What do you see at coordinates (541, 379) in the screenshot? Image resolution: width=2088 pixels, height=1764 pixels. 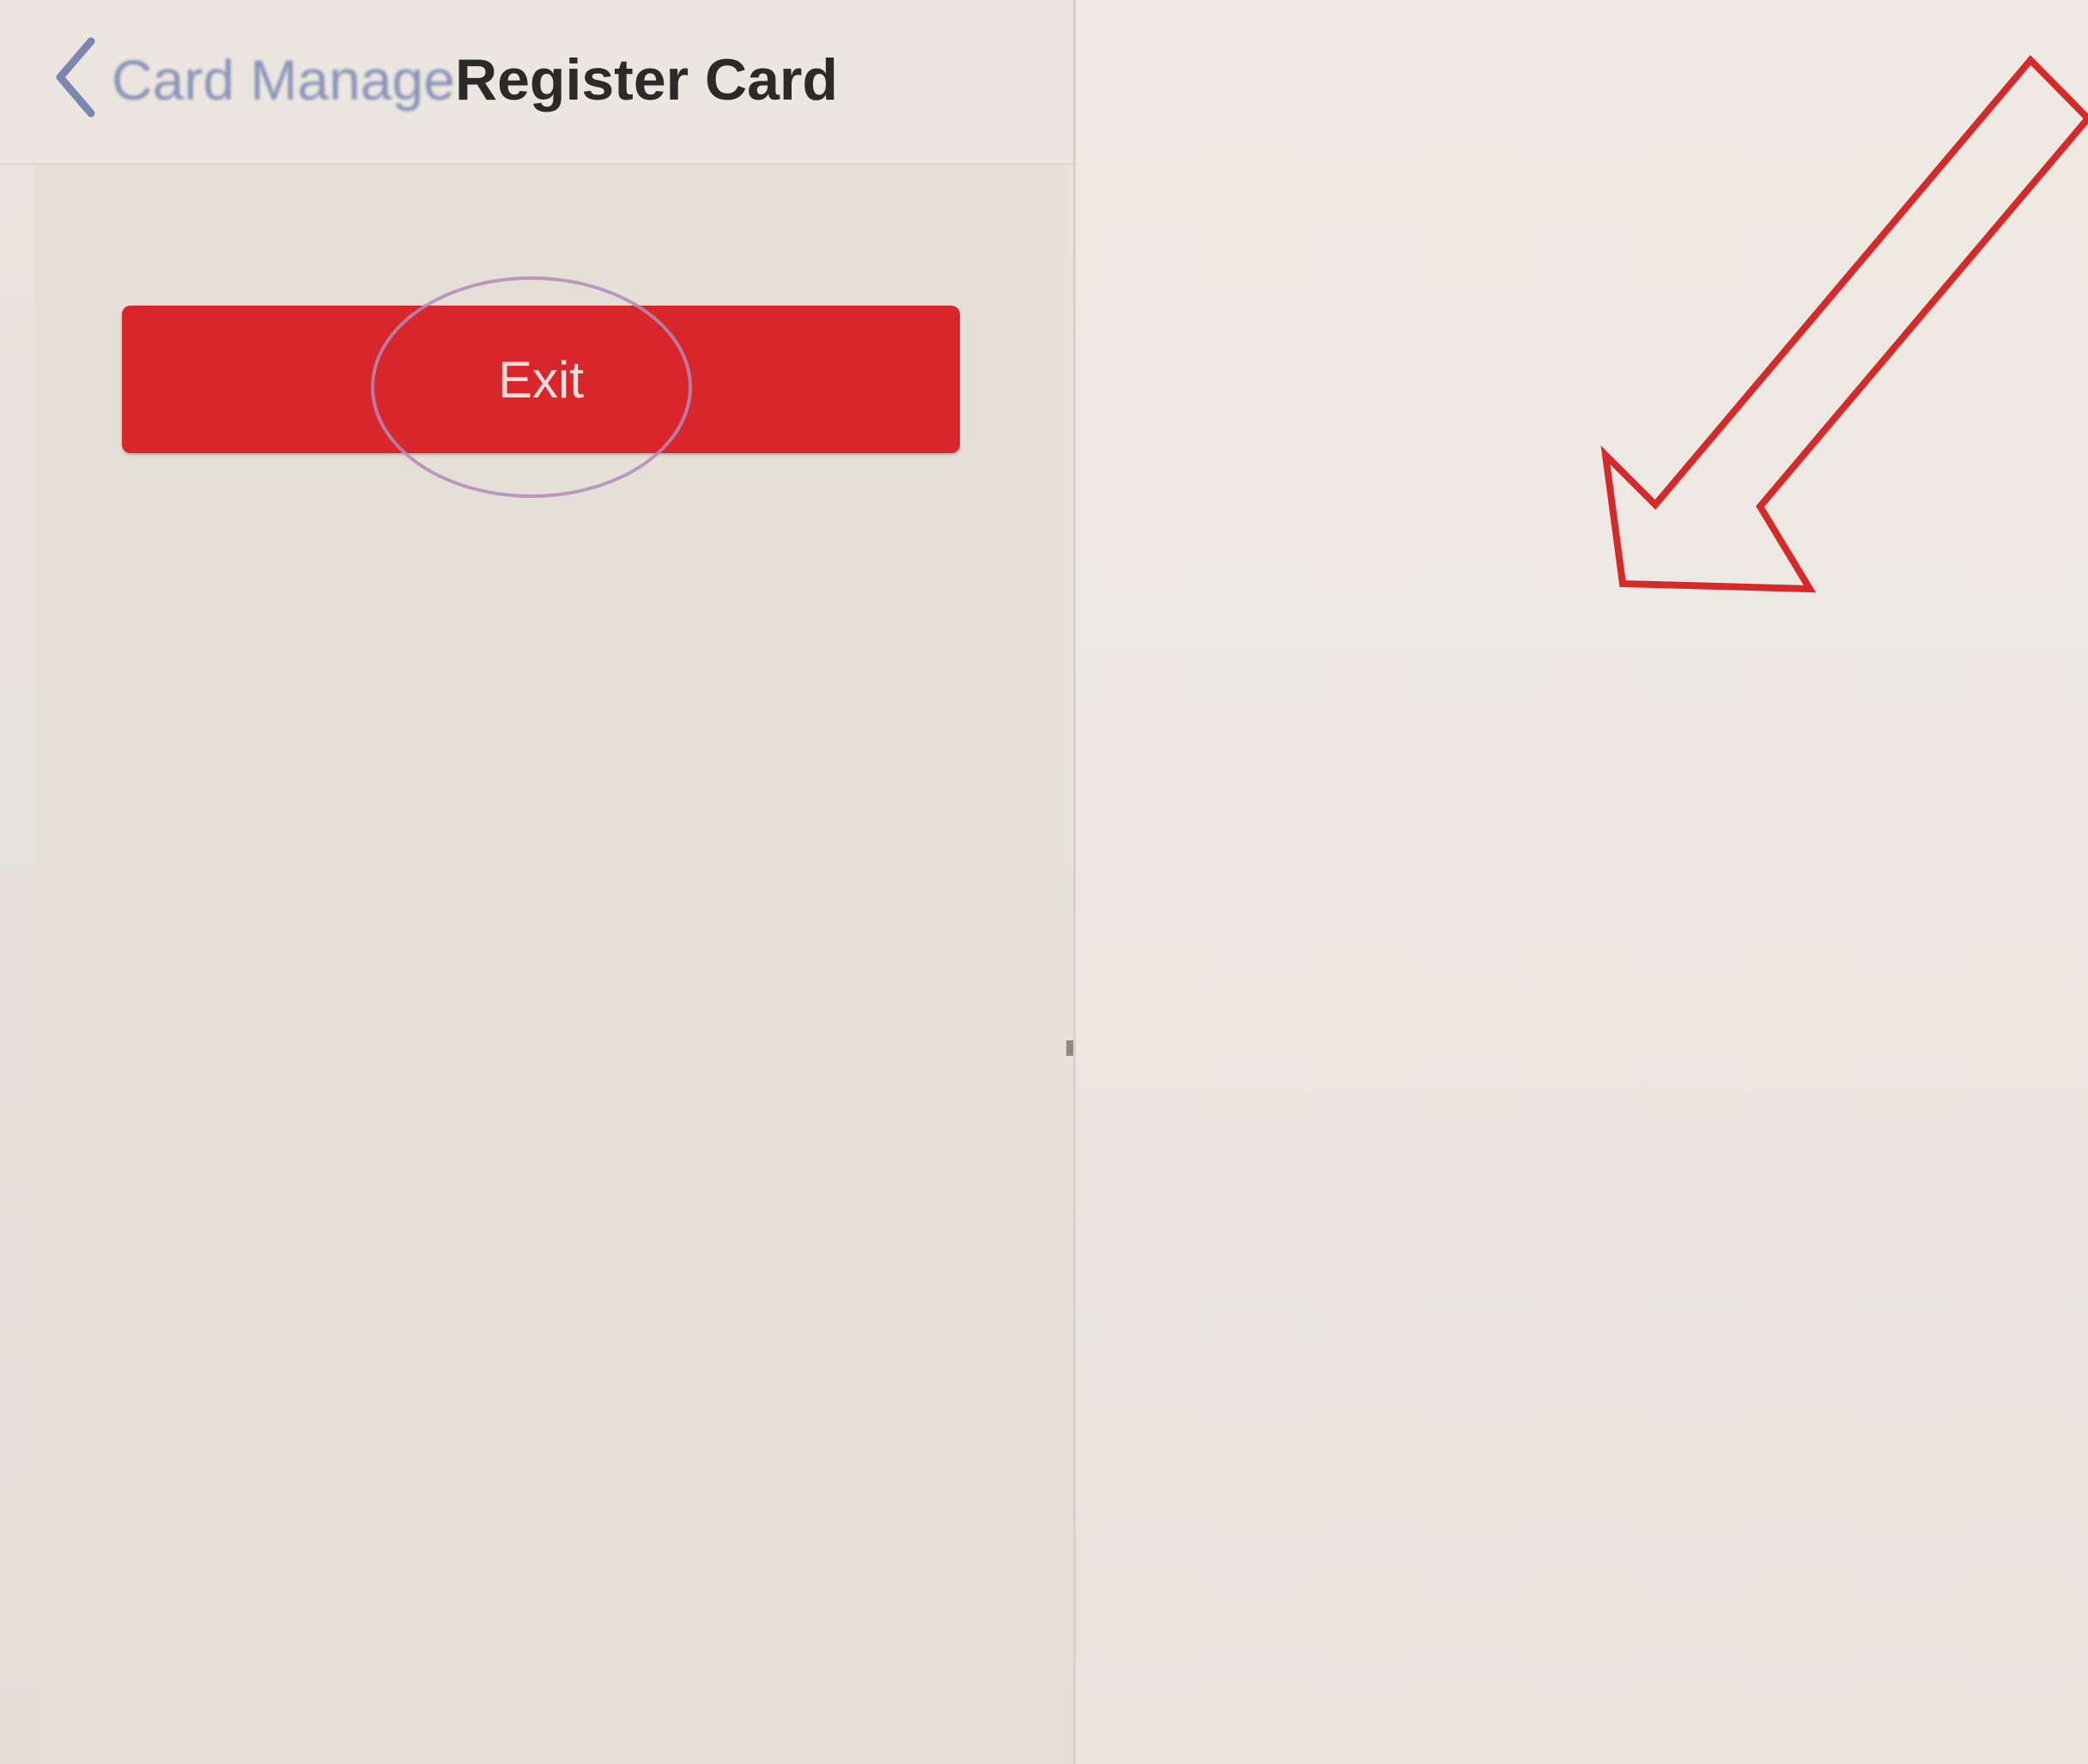 I see `exit-button: Exit` at bounding box center [541, 379].